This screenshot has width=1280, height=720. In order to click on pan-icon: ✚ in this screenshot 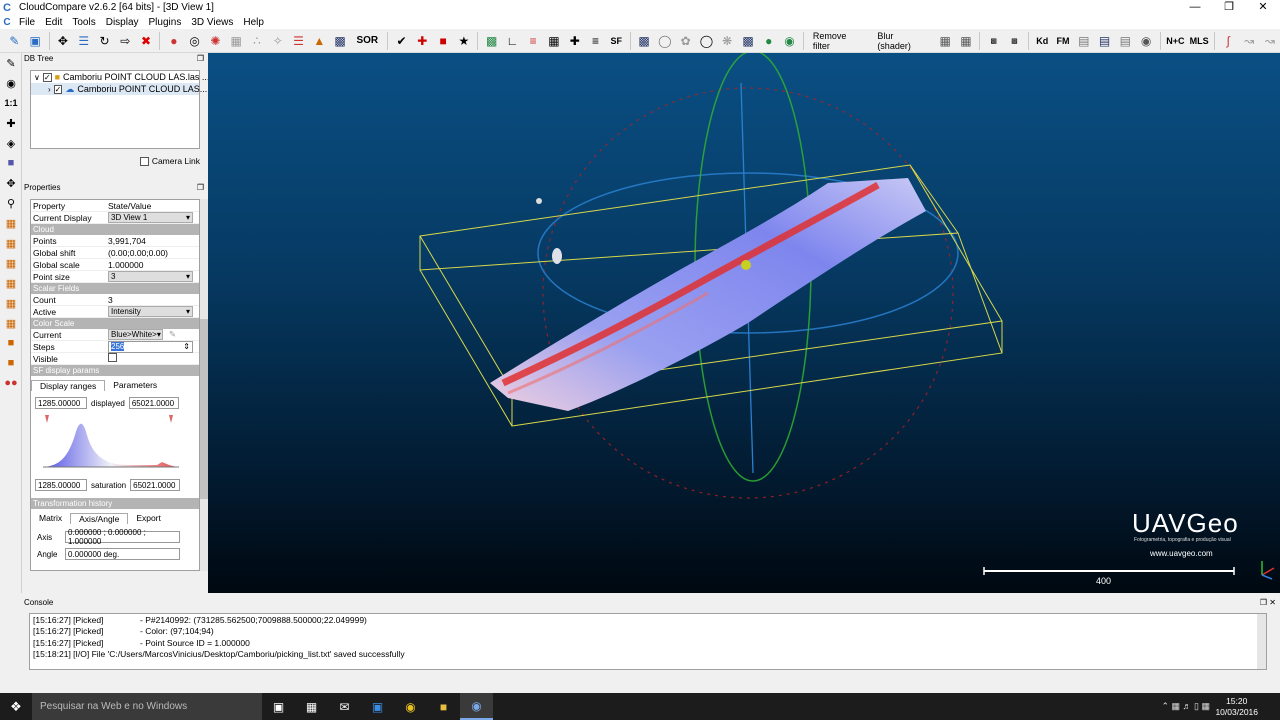, I will do `click(11, 123)`.